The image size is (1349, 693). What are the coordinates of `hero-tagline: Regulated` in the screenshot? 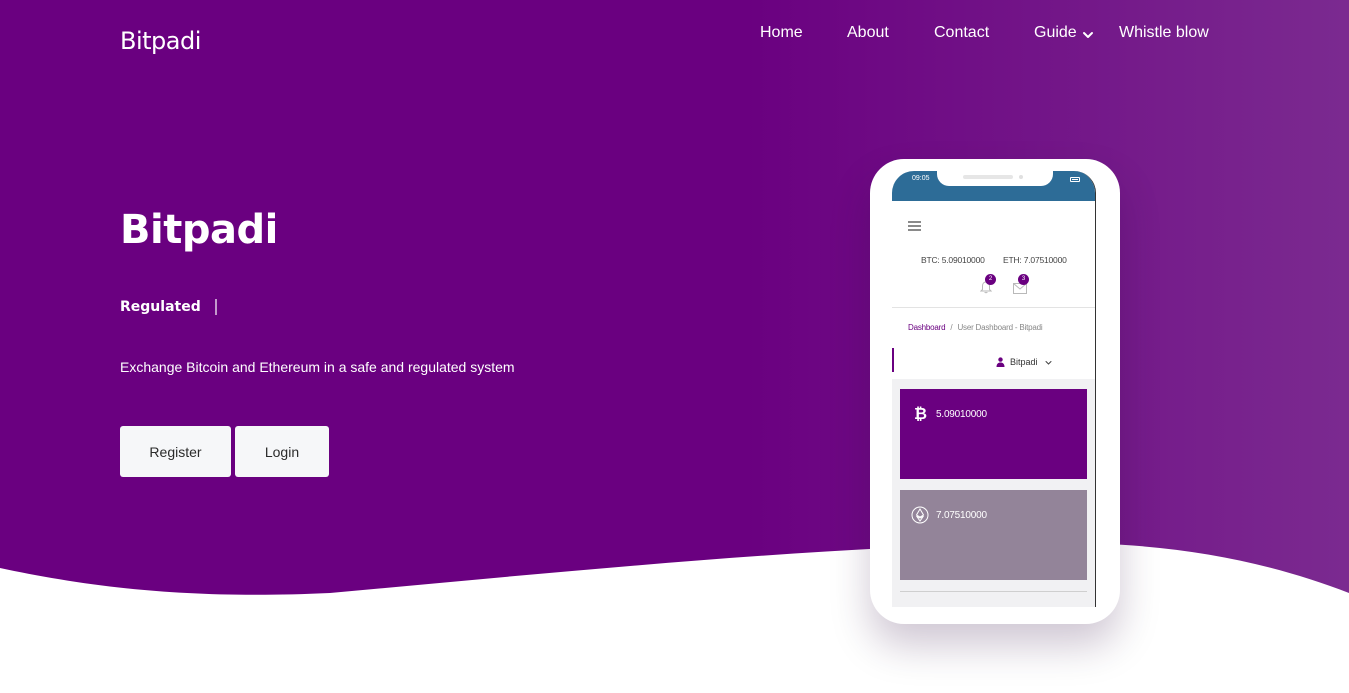 It's located at (168, 307).